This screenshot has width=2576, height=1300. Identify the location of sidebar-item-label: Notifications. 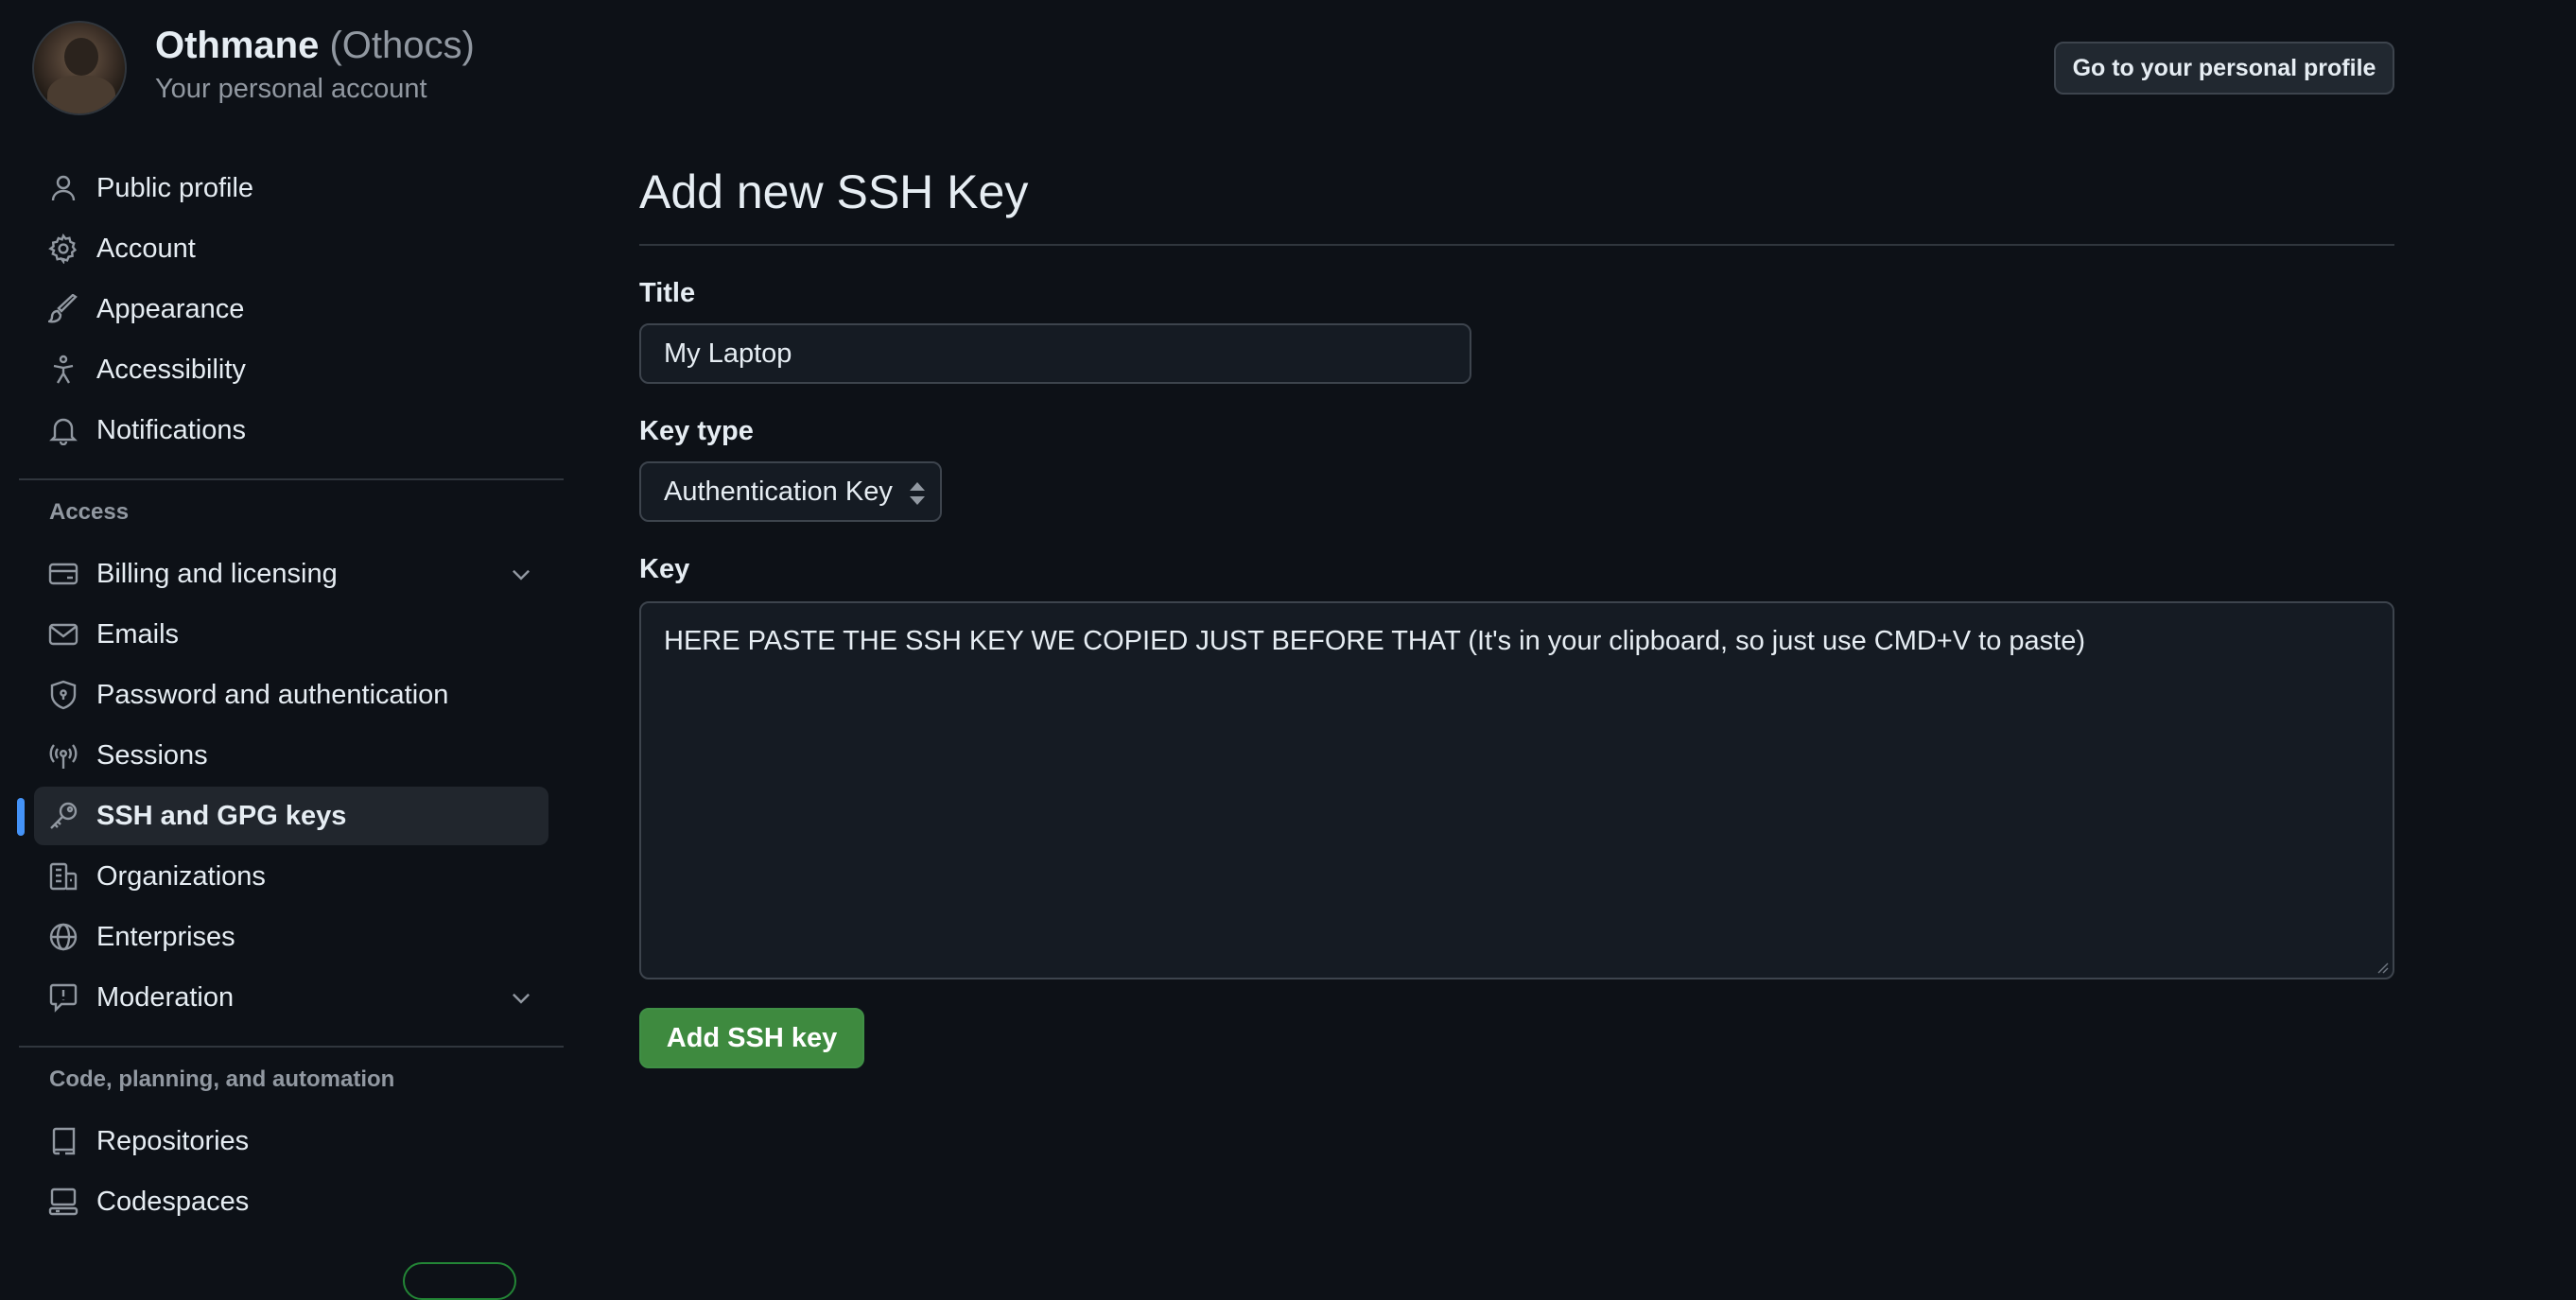
(171, 429).